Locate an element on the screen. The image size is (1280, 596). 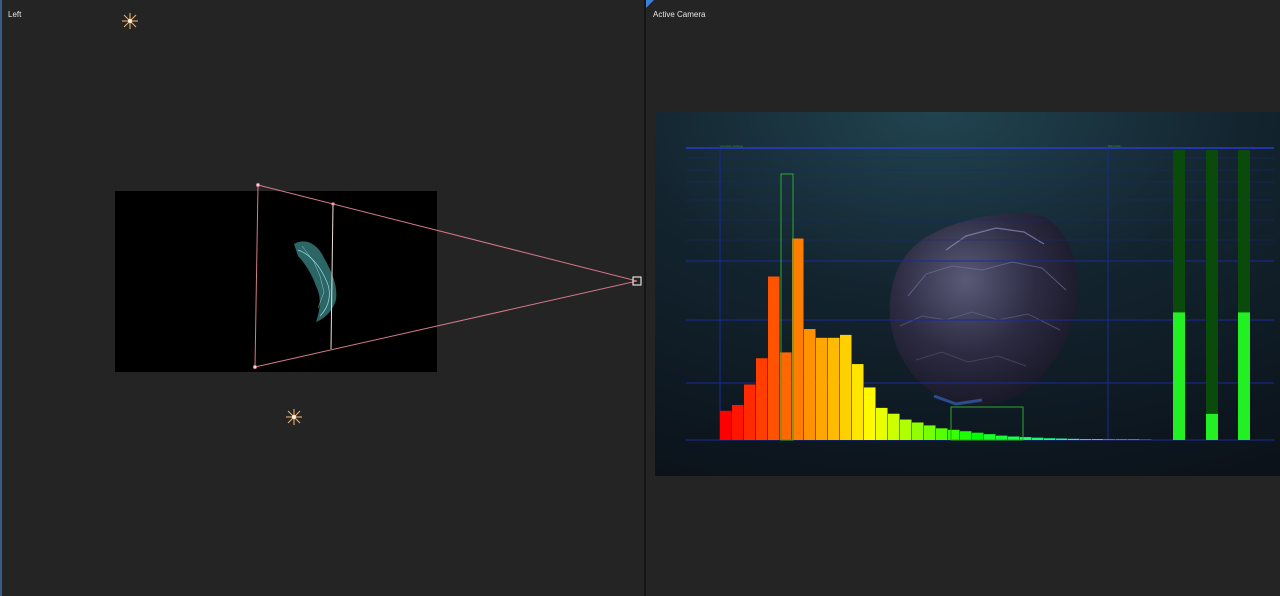
level-meter-track is located at coordinates (1212, 295).